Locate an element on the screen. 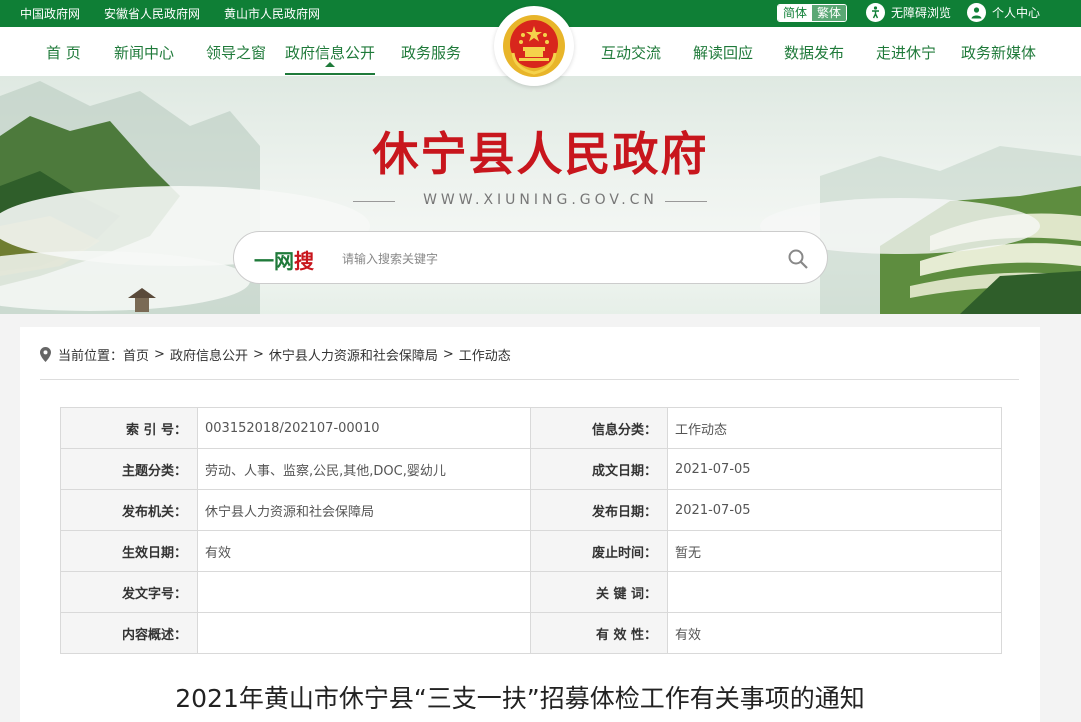 This screenshot has height=722, width=1081. meta-value: 003152018/202107-00010 is located at coordinates (364, 428).